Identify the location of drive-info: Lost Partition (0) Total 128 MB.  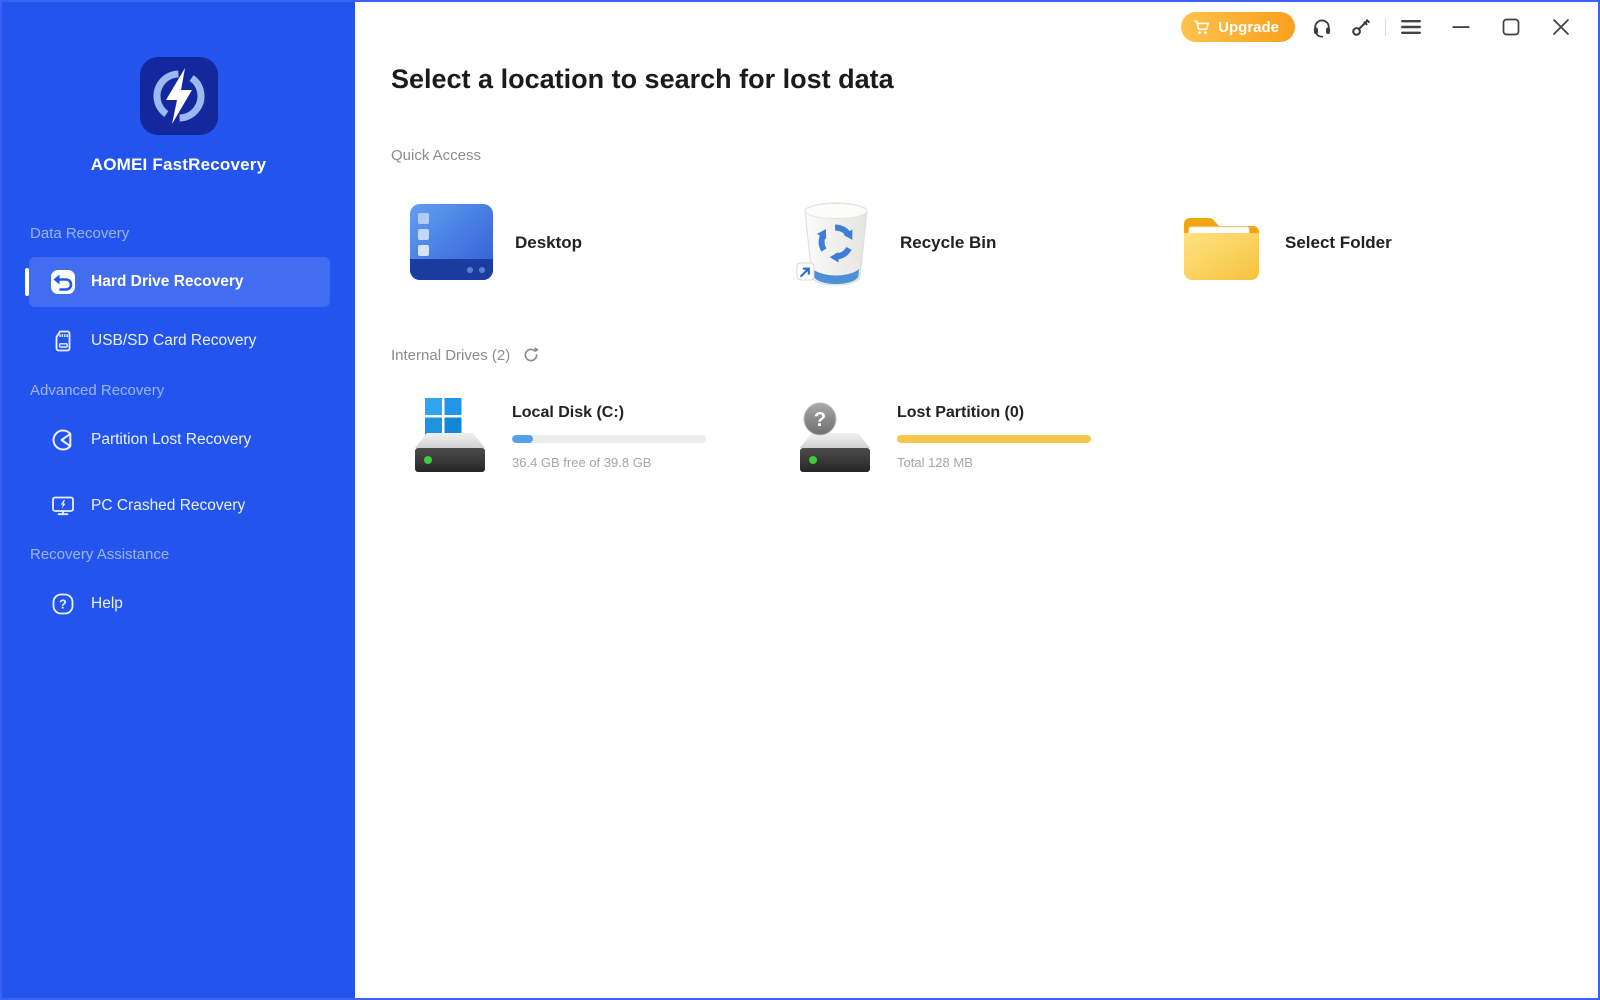
(995, 435).